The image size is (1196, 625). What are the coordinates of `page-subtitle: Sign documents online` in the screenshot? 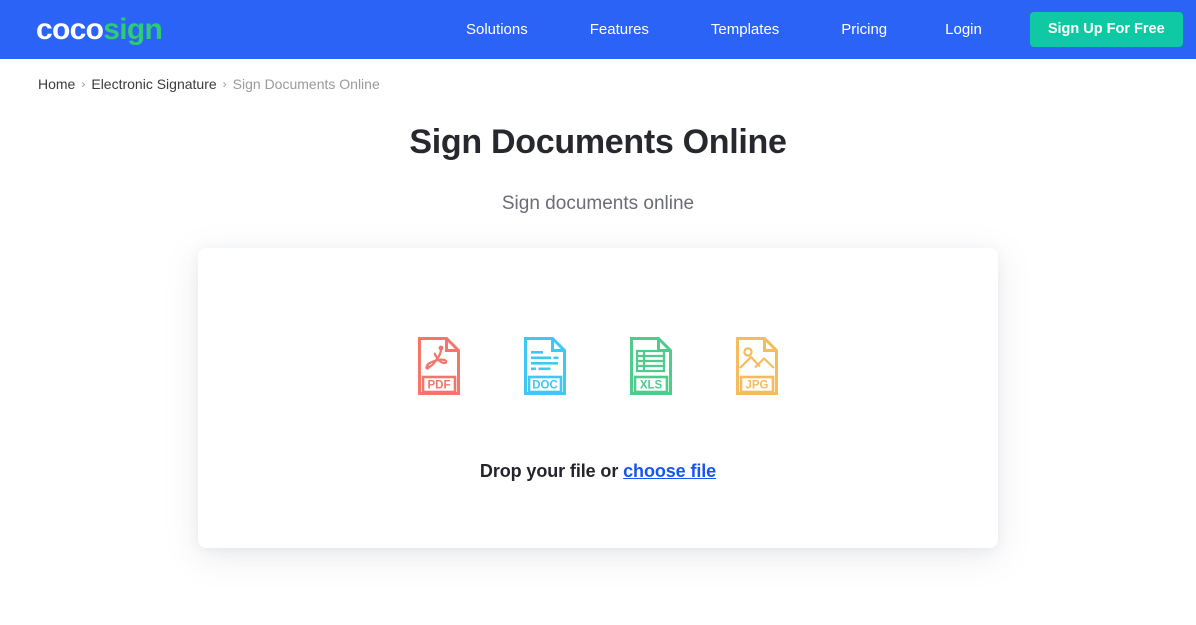 It's located at (598, 203).